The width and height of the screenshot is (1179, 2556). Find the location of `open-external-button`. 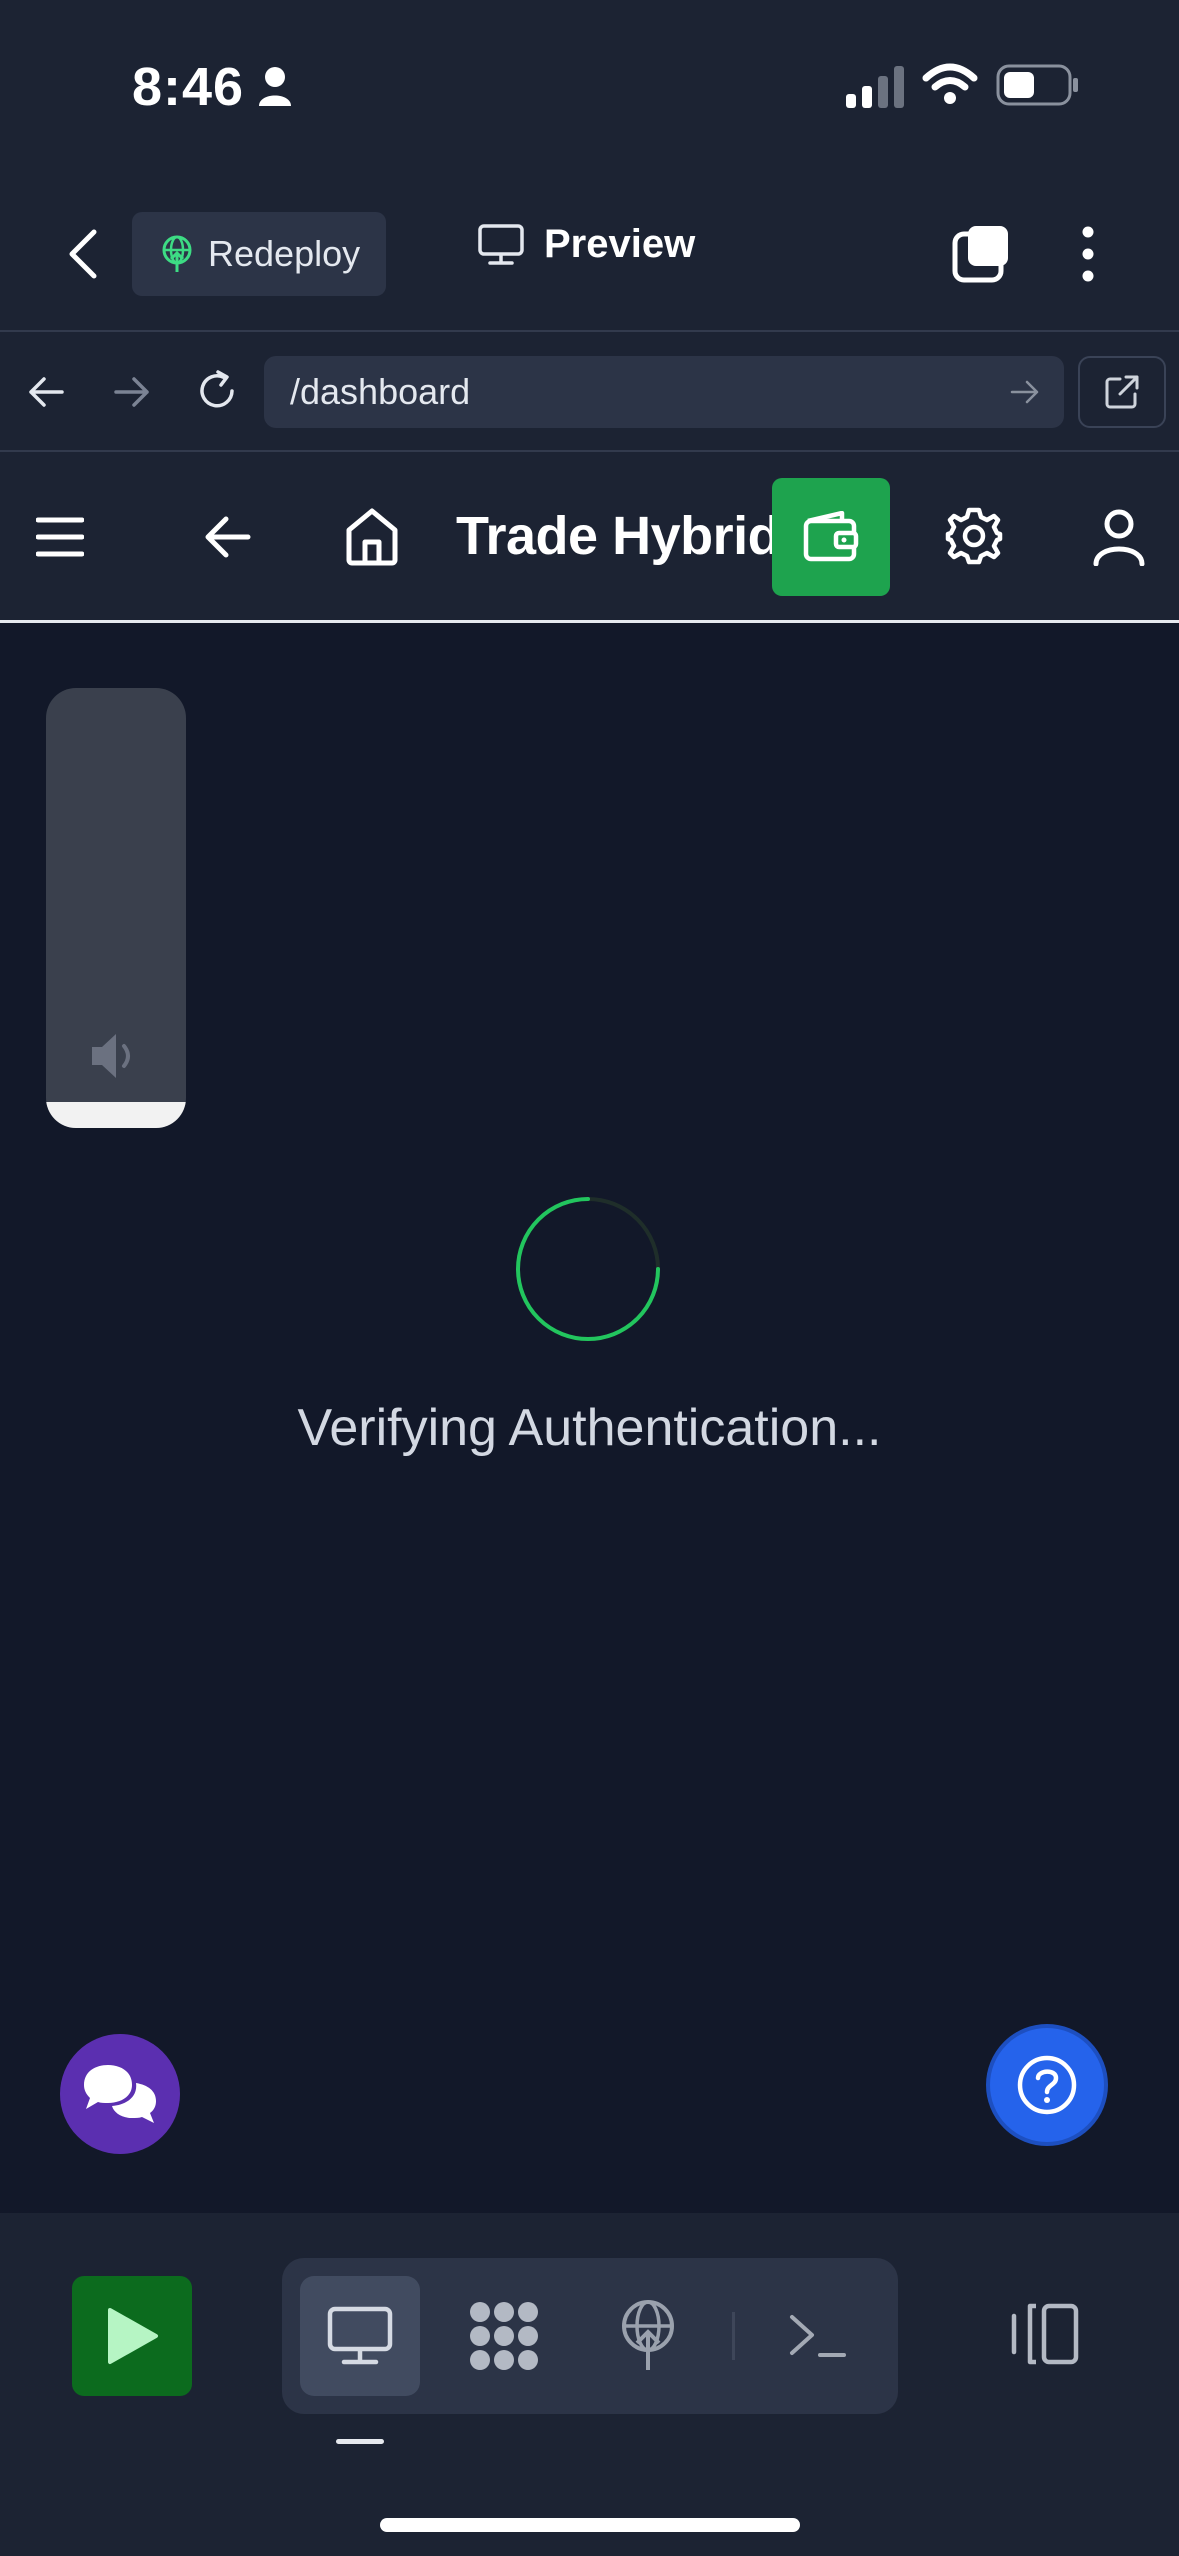

open-external-button is located at coordinates (1122, 392).